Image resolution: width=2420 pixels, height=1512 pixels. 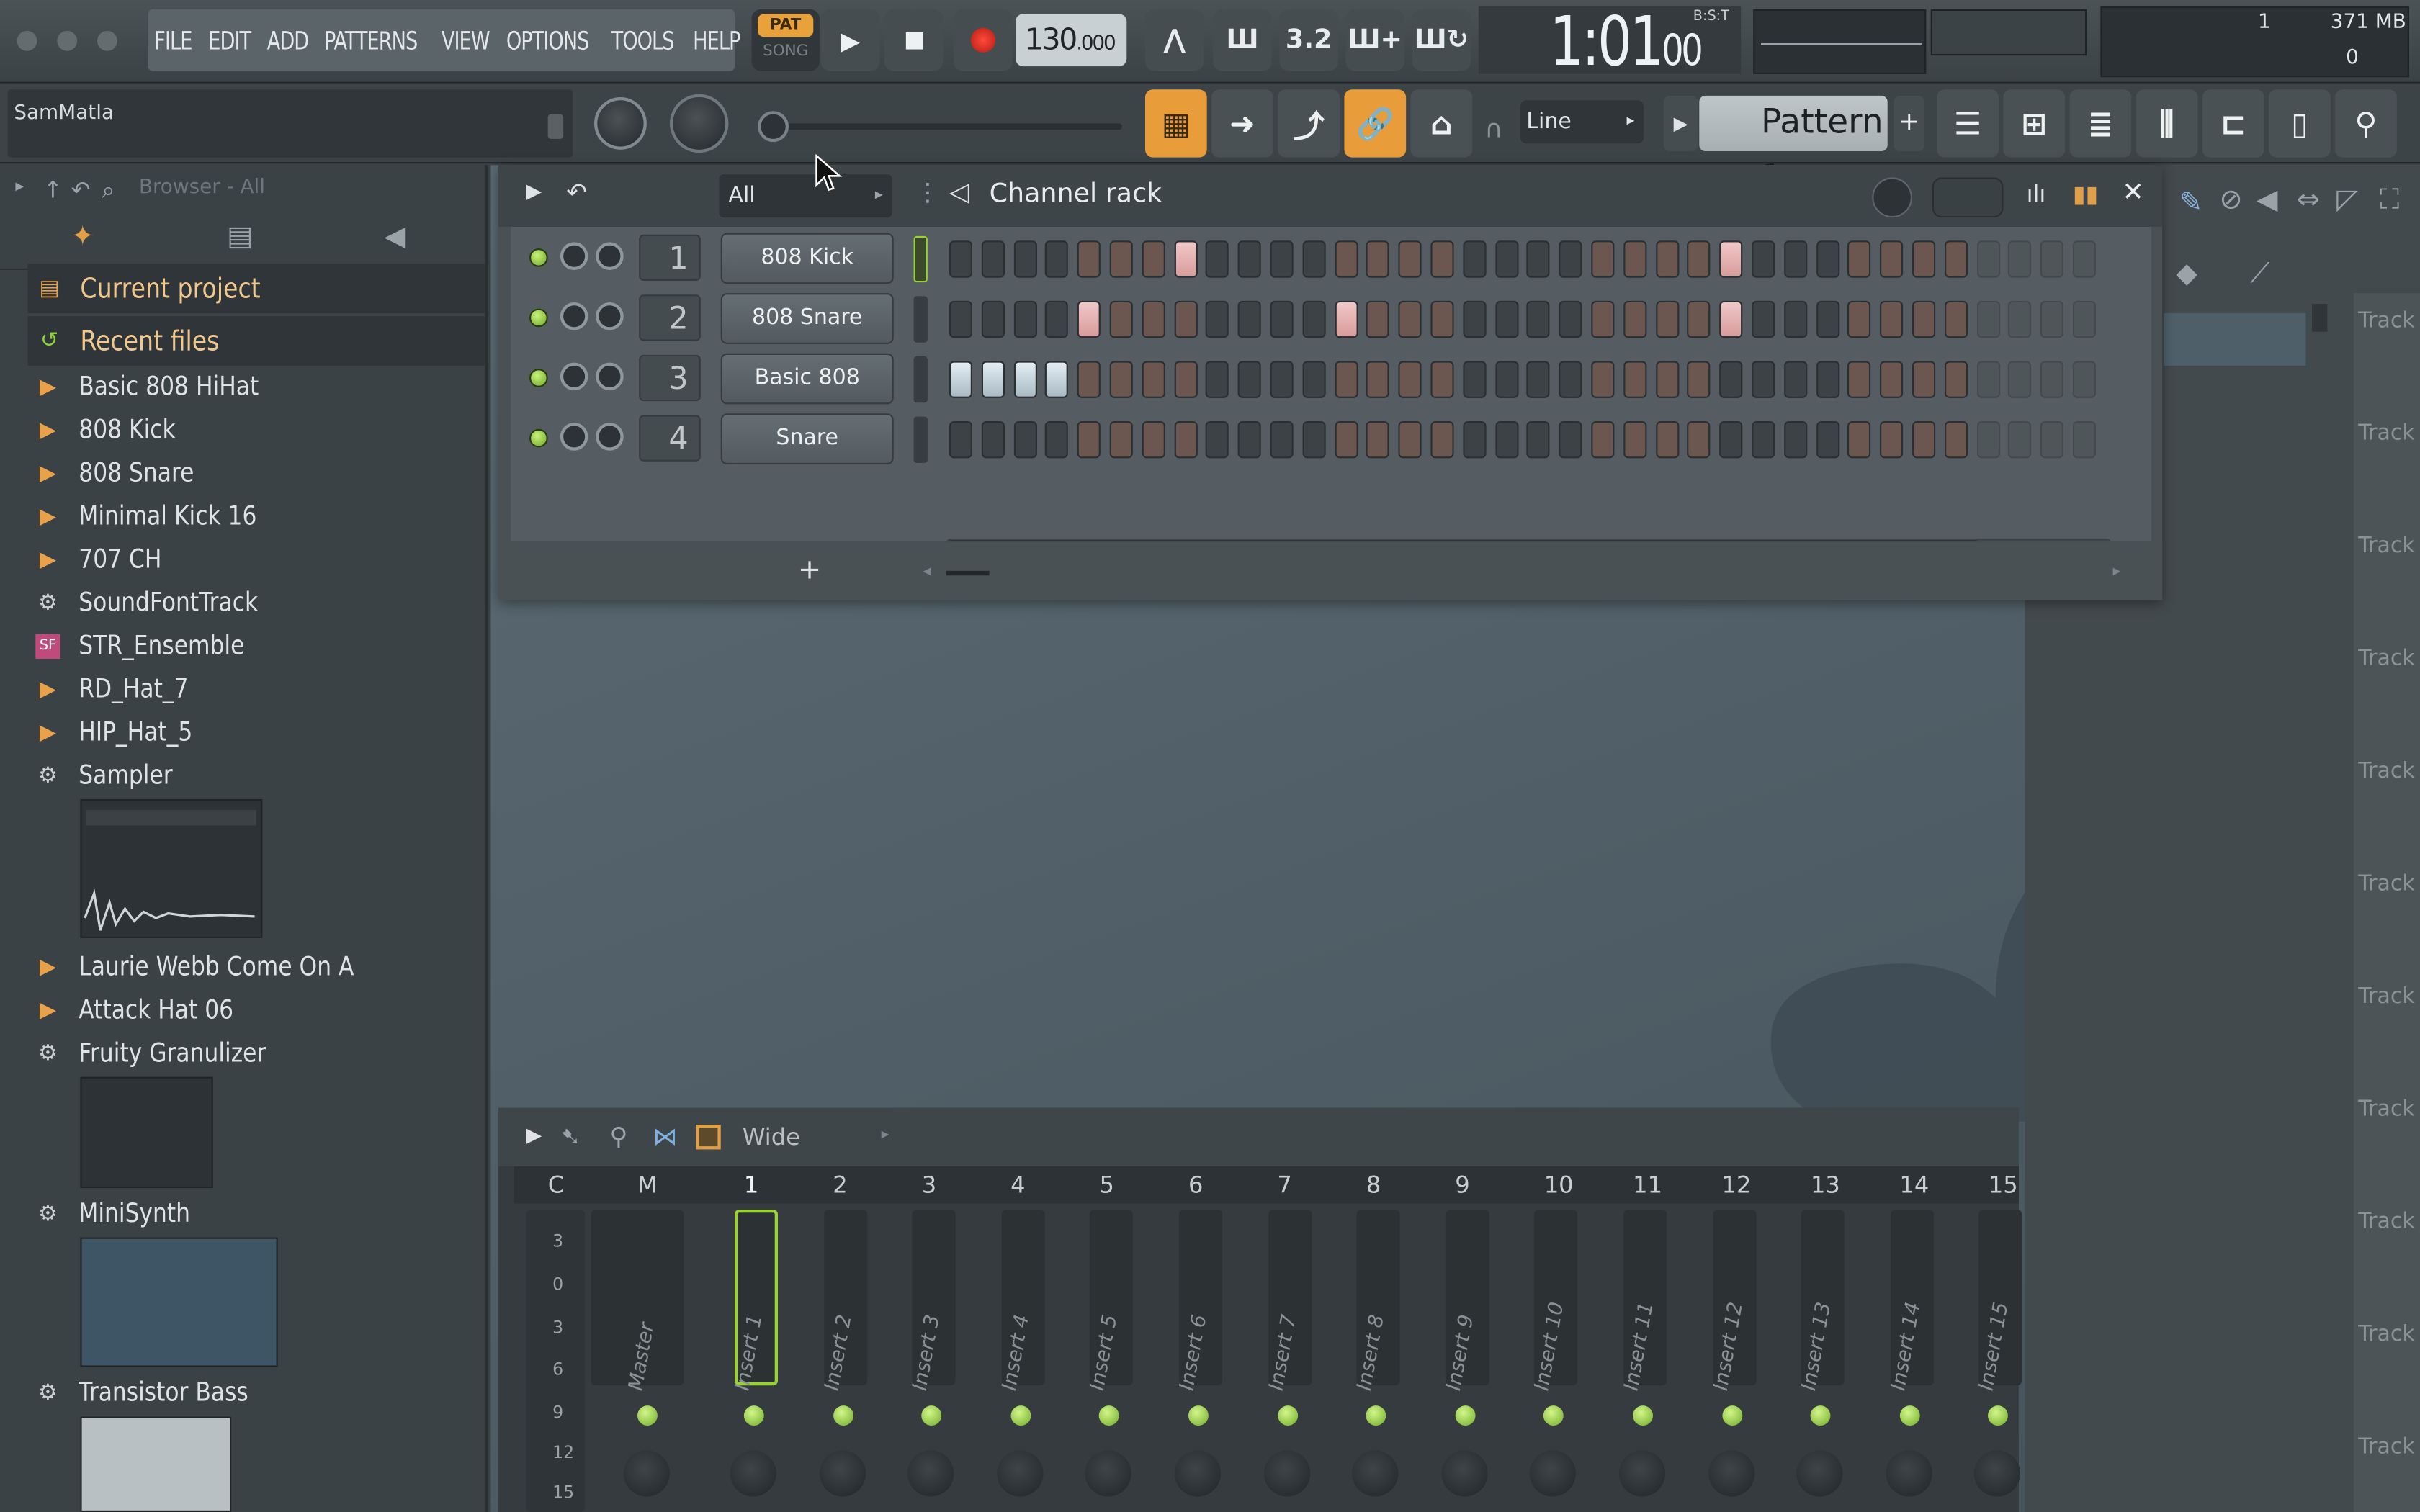 What do you see at coordinates (173, 40) in the screenshot?
I see `menu-file: FILE` at bounding box center [173, 40].